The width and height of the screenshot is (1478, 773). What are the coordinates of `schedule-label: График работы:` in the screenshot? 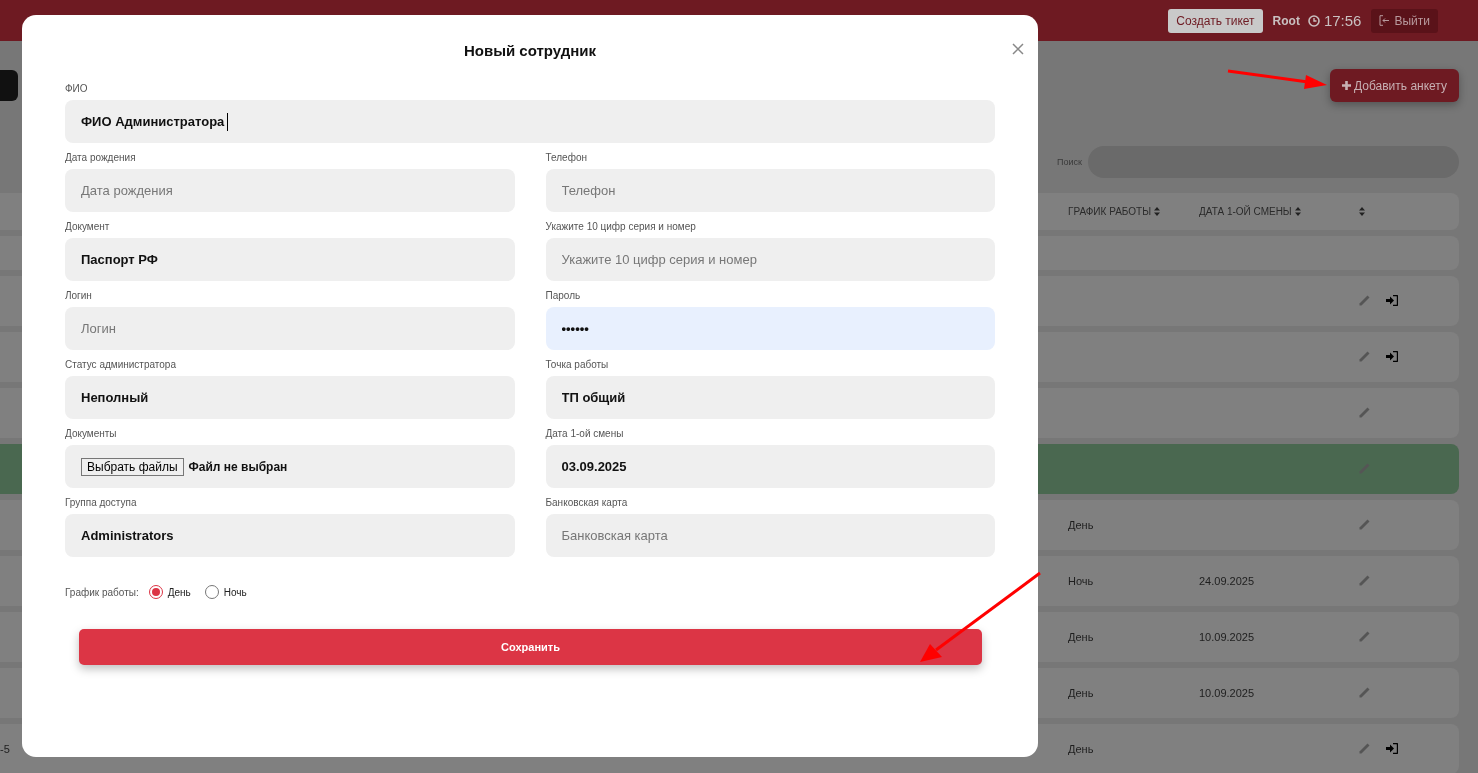 It's located at (102, 592).